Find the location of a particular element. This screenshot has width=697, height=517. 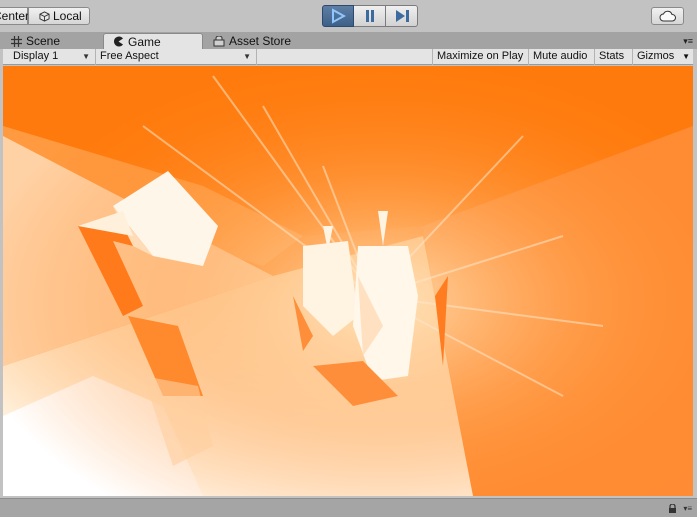

aspect-value: Free Aspect is located at coordinates (129, 56).